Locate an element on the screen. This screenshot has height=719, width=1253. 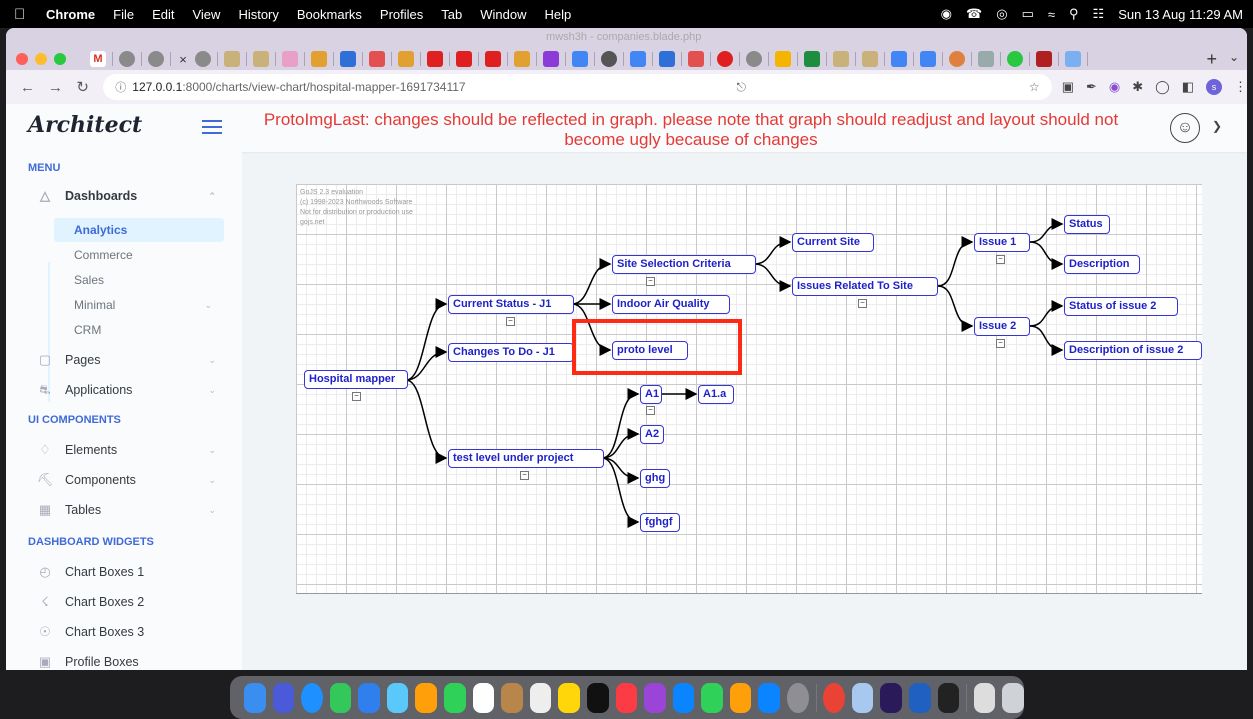
node-test-level: test level under project is located at coordinates (526, 458).